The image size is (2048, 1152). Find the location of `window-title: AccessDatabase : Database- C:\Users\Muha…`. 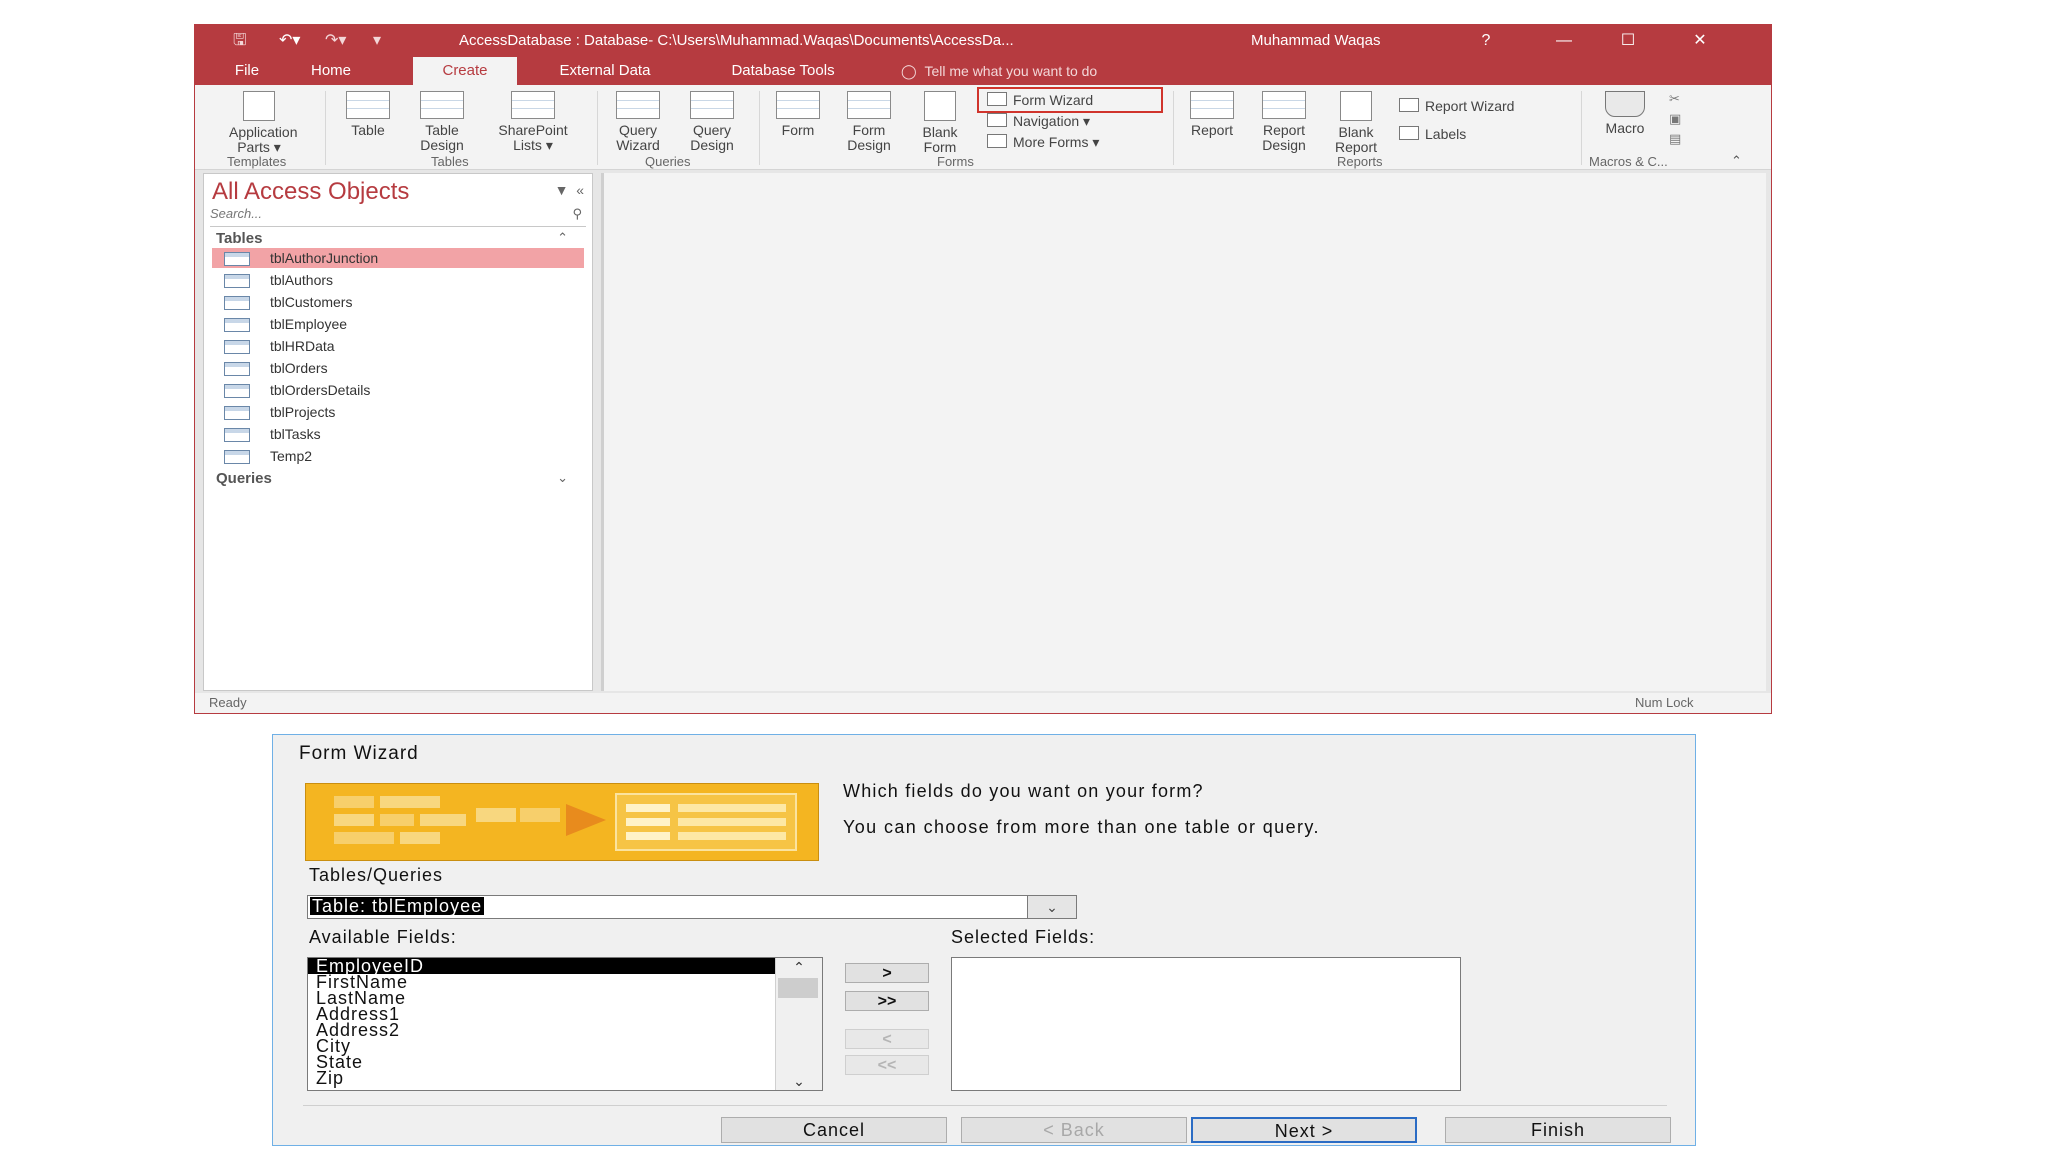

window-title: AccessDatabase : Database- C:\Users\Muha… is located at coordinates (736, 40).